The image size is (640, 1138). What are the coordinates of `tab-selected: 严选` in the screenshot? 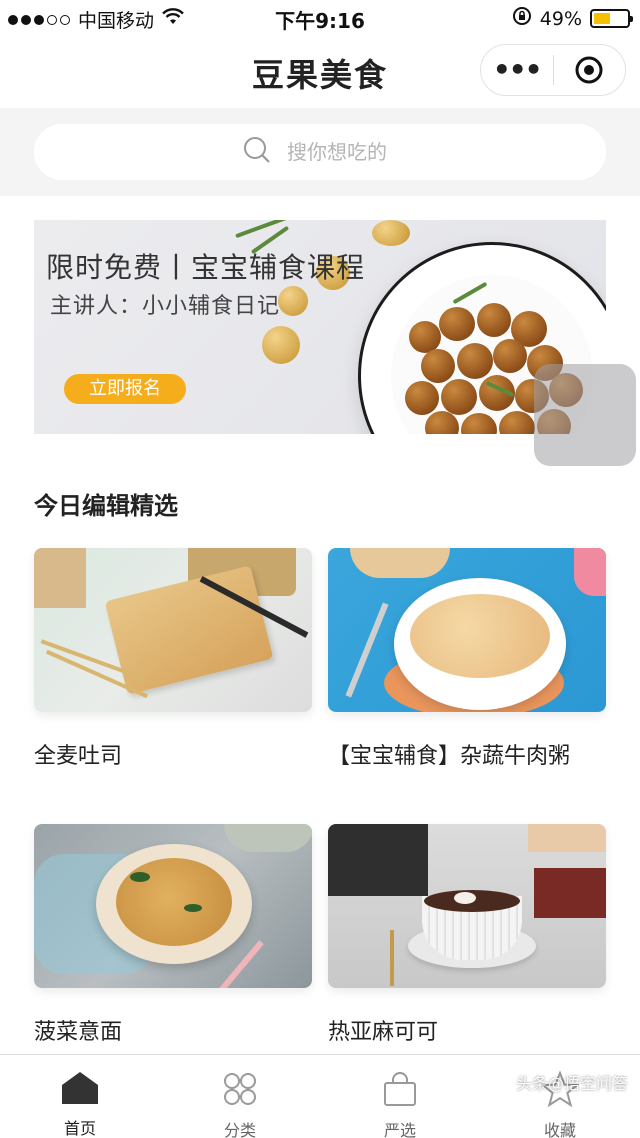 It's located at (400, 1096).